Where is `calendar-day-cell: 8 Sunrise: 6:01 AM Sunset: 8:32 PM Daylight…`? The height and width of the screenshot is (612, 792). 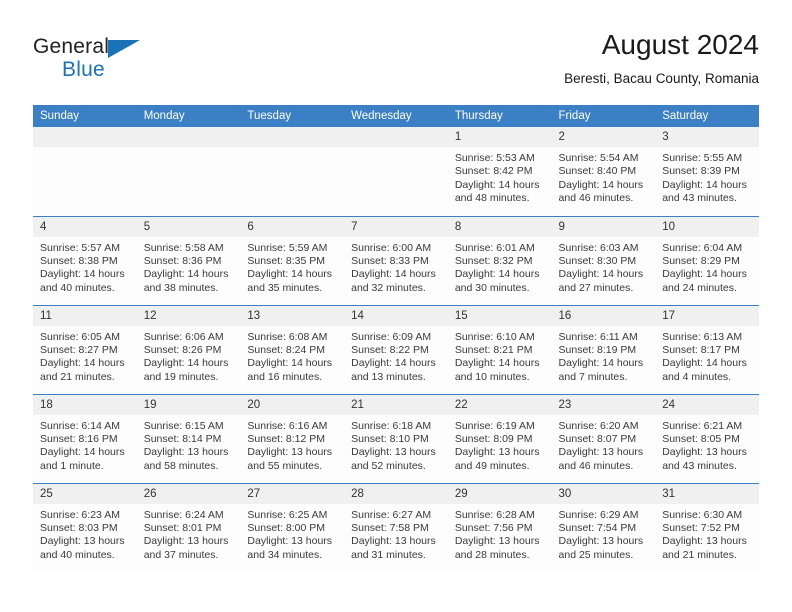 calendar-day-cell: 8 Sunrise: 6:01 AM Sunset: 8:32 PM Daylight… is located at coordinates (499, 260).